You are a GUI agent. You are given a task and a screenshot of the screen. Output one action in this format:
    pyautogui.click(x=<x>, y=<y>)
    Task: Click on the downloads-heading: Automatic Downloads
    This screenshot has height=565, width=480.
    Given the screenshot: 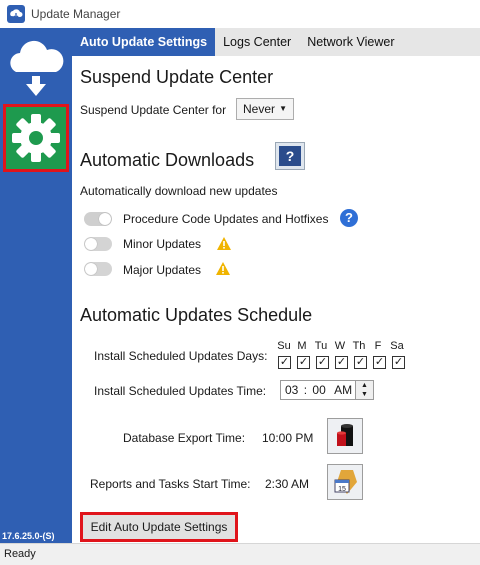 What is the action you would take?
    pyautogui.click(x=167, y=160)
    